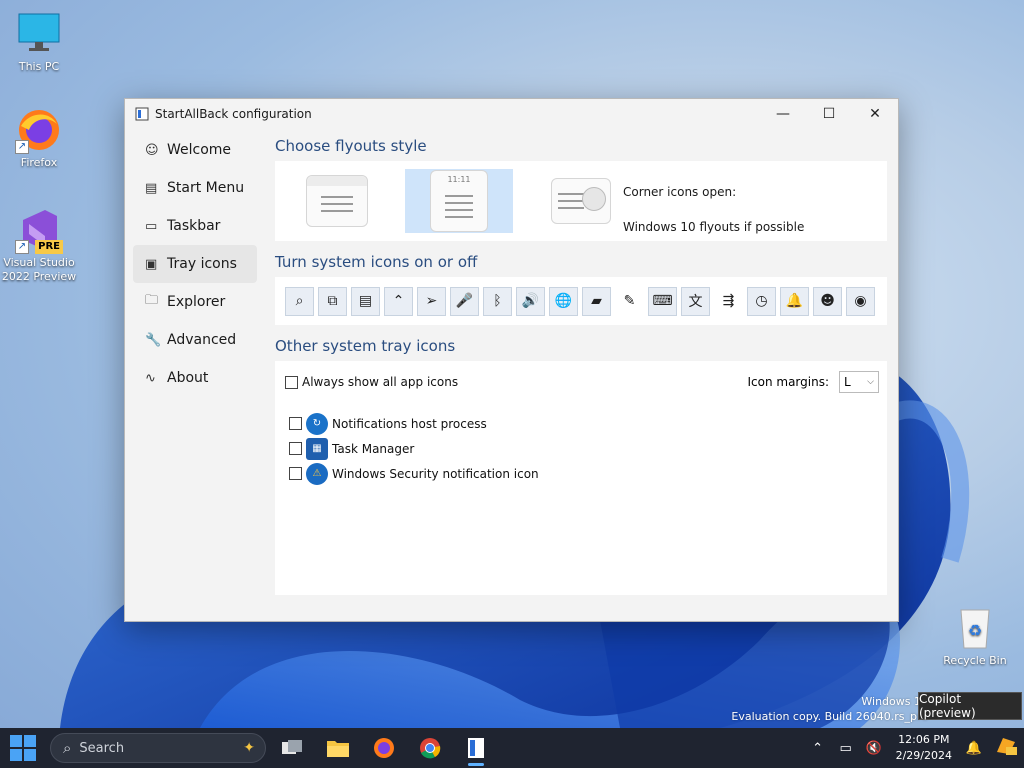  I want to click on task-view-icon: ⧉, so click(332, 301).